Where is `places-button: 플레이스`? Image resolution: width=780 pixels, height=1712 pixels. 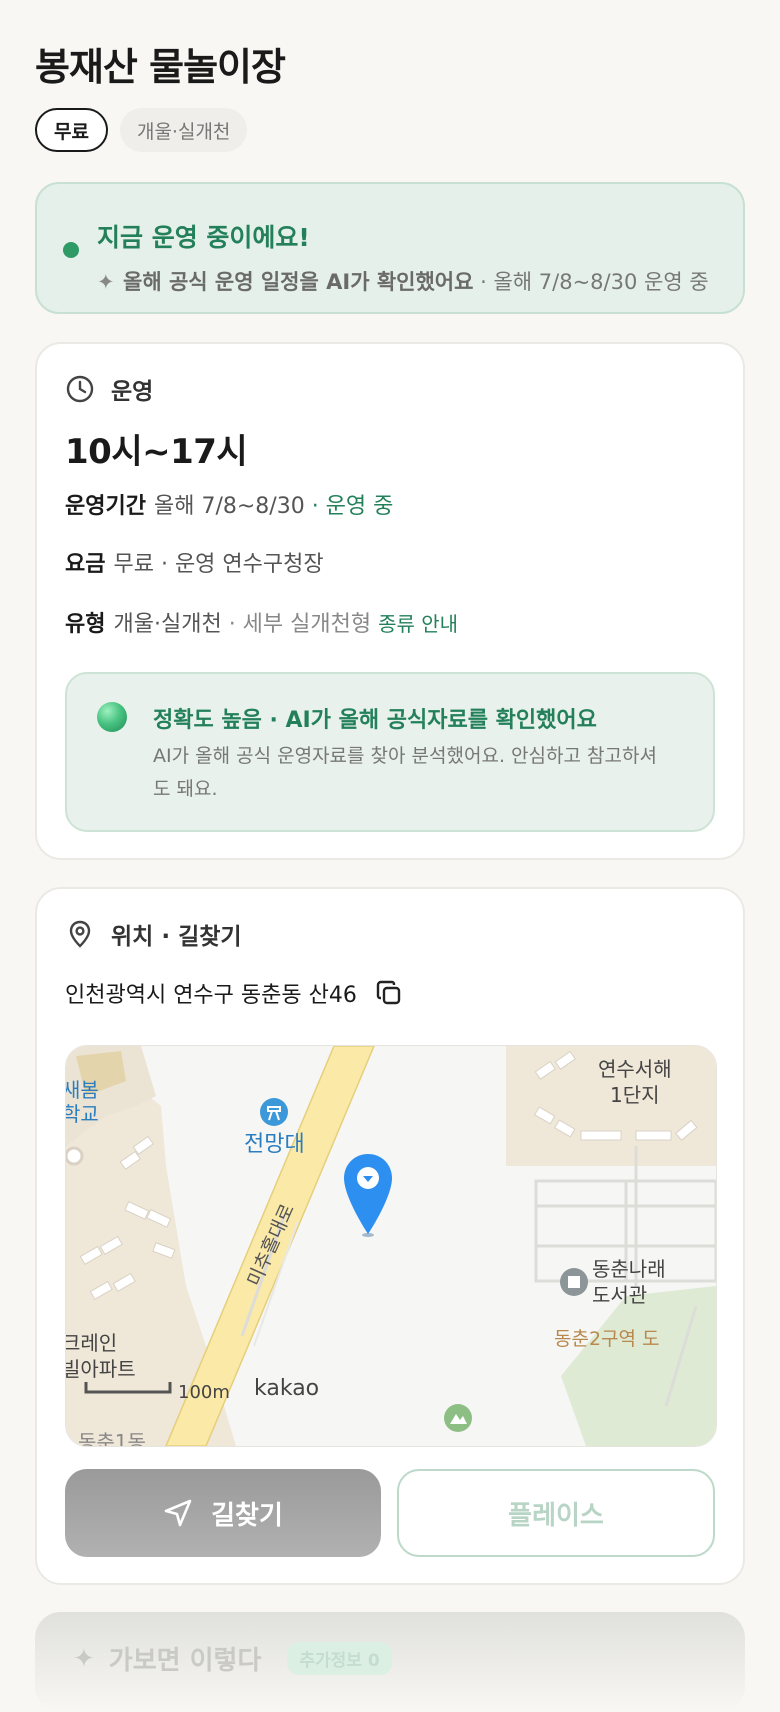
places-button: 플레이스 is located at coordinates (556, 1513).